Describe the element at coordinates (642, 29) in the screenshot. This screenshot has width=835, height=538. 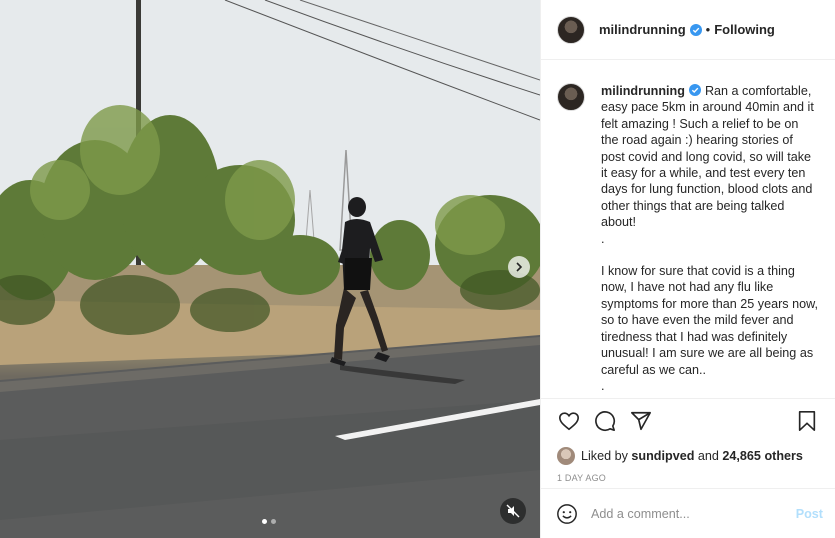
I see `author-username: milindrunning` at that location.